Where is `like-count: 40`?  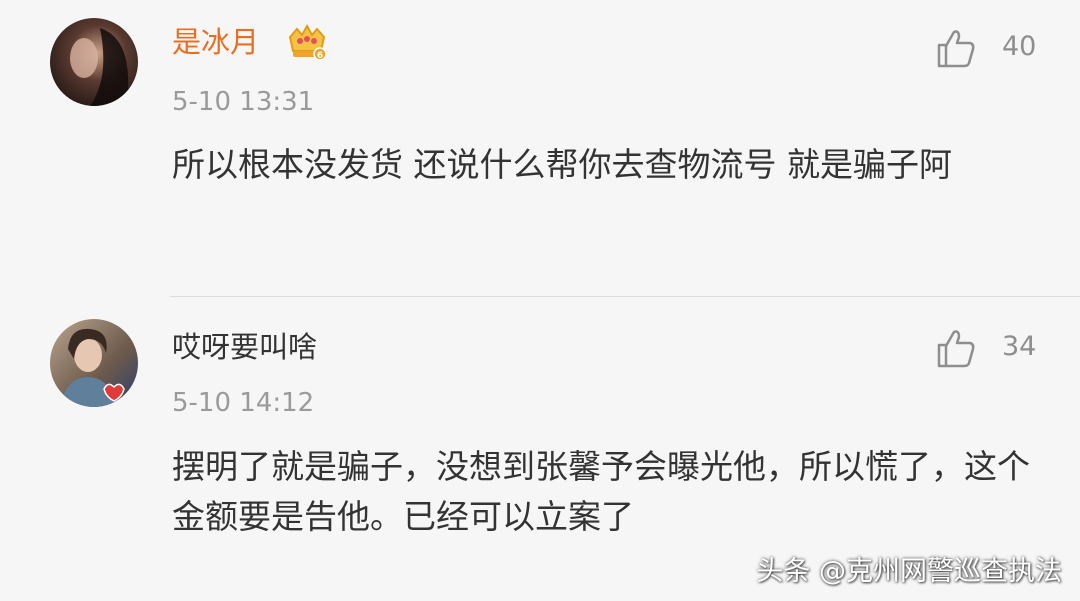
like-count: 40 is located at coordinates (1019, 46).